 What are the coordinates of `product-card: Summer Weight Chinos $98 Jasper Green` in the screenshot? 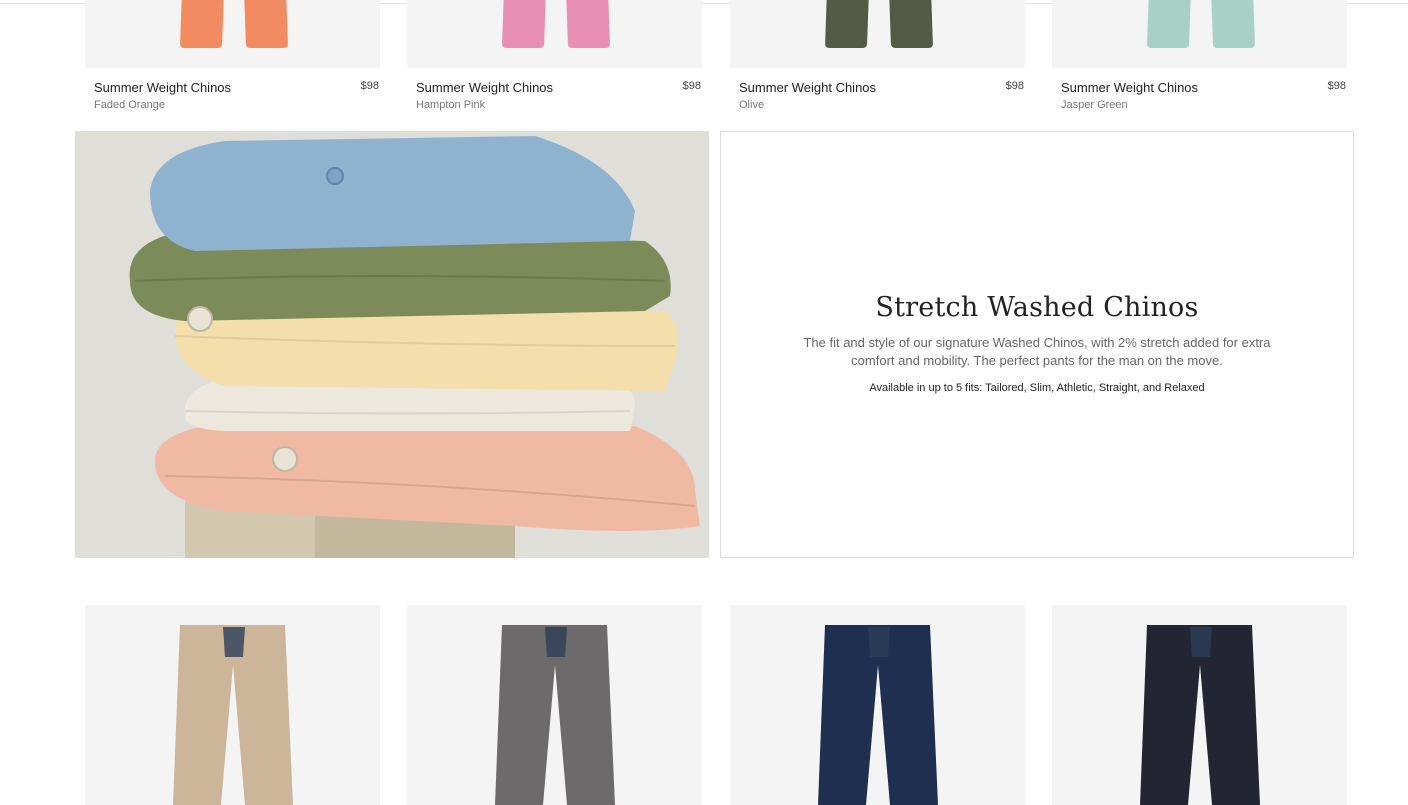 It's located at (1199, 56).